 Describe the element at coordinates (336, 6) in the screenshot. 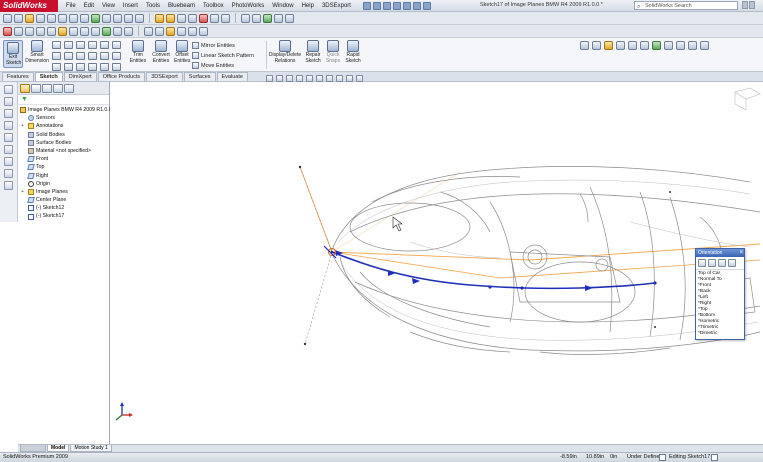

I see `menu-3dsexport: 3DSExport` at that location.